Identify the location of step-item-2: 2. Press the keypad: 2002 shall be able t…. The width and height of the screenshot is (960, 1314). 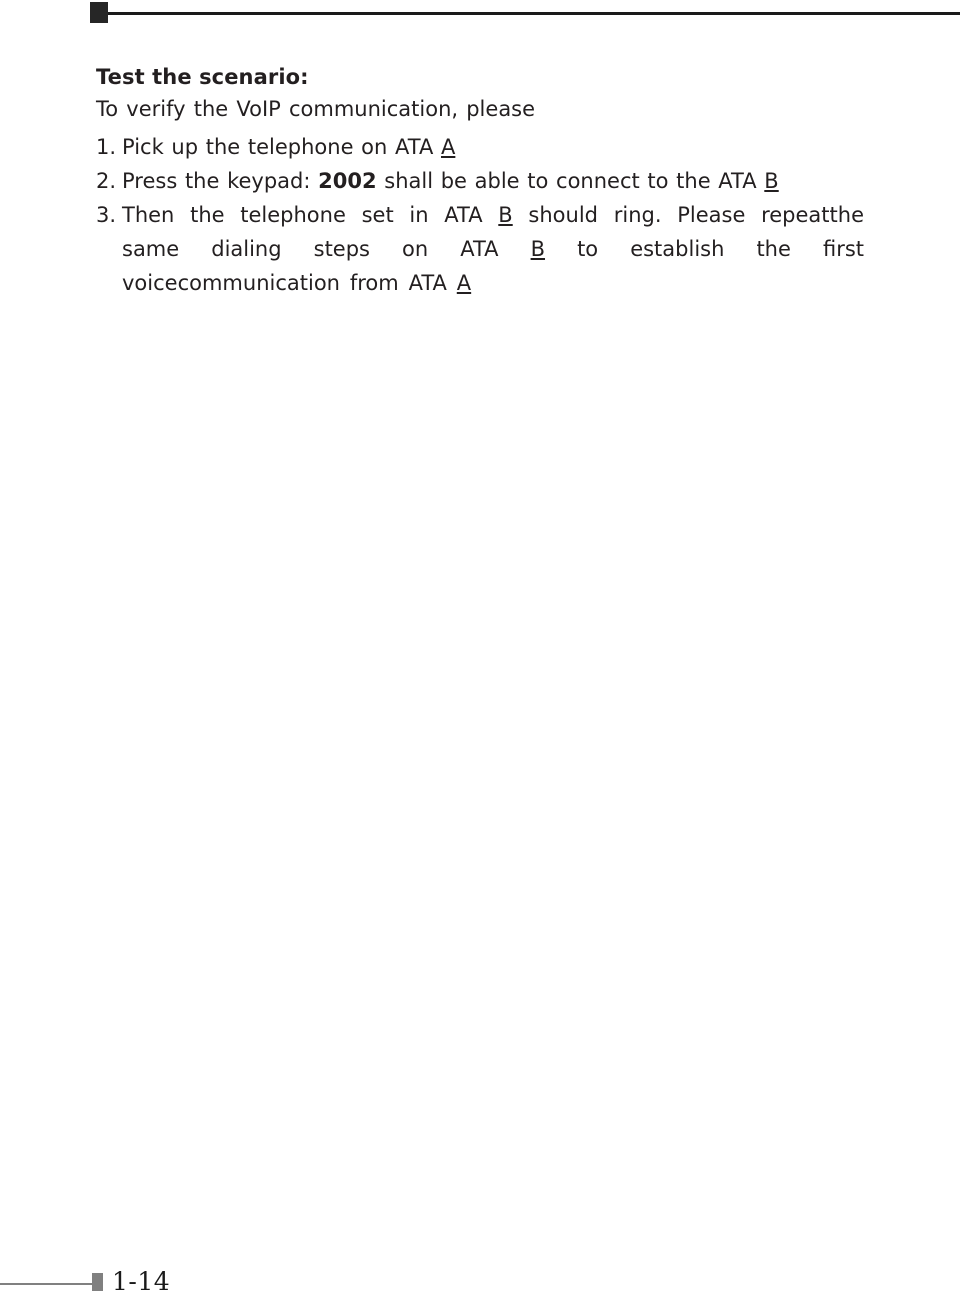
(480, 181).